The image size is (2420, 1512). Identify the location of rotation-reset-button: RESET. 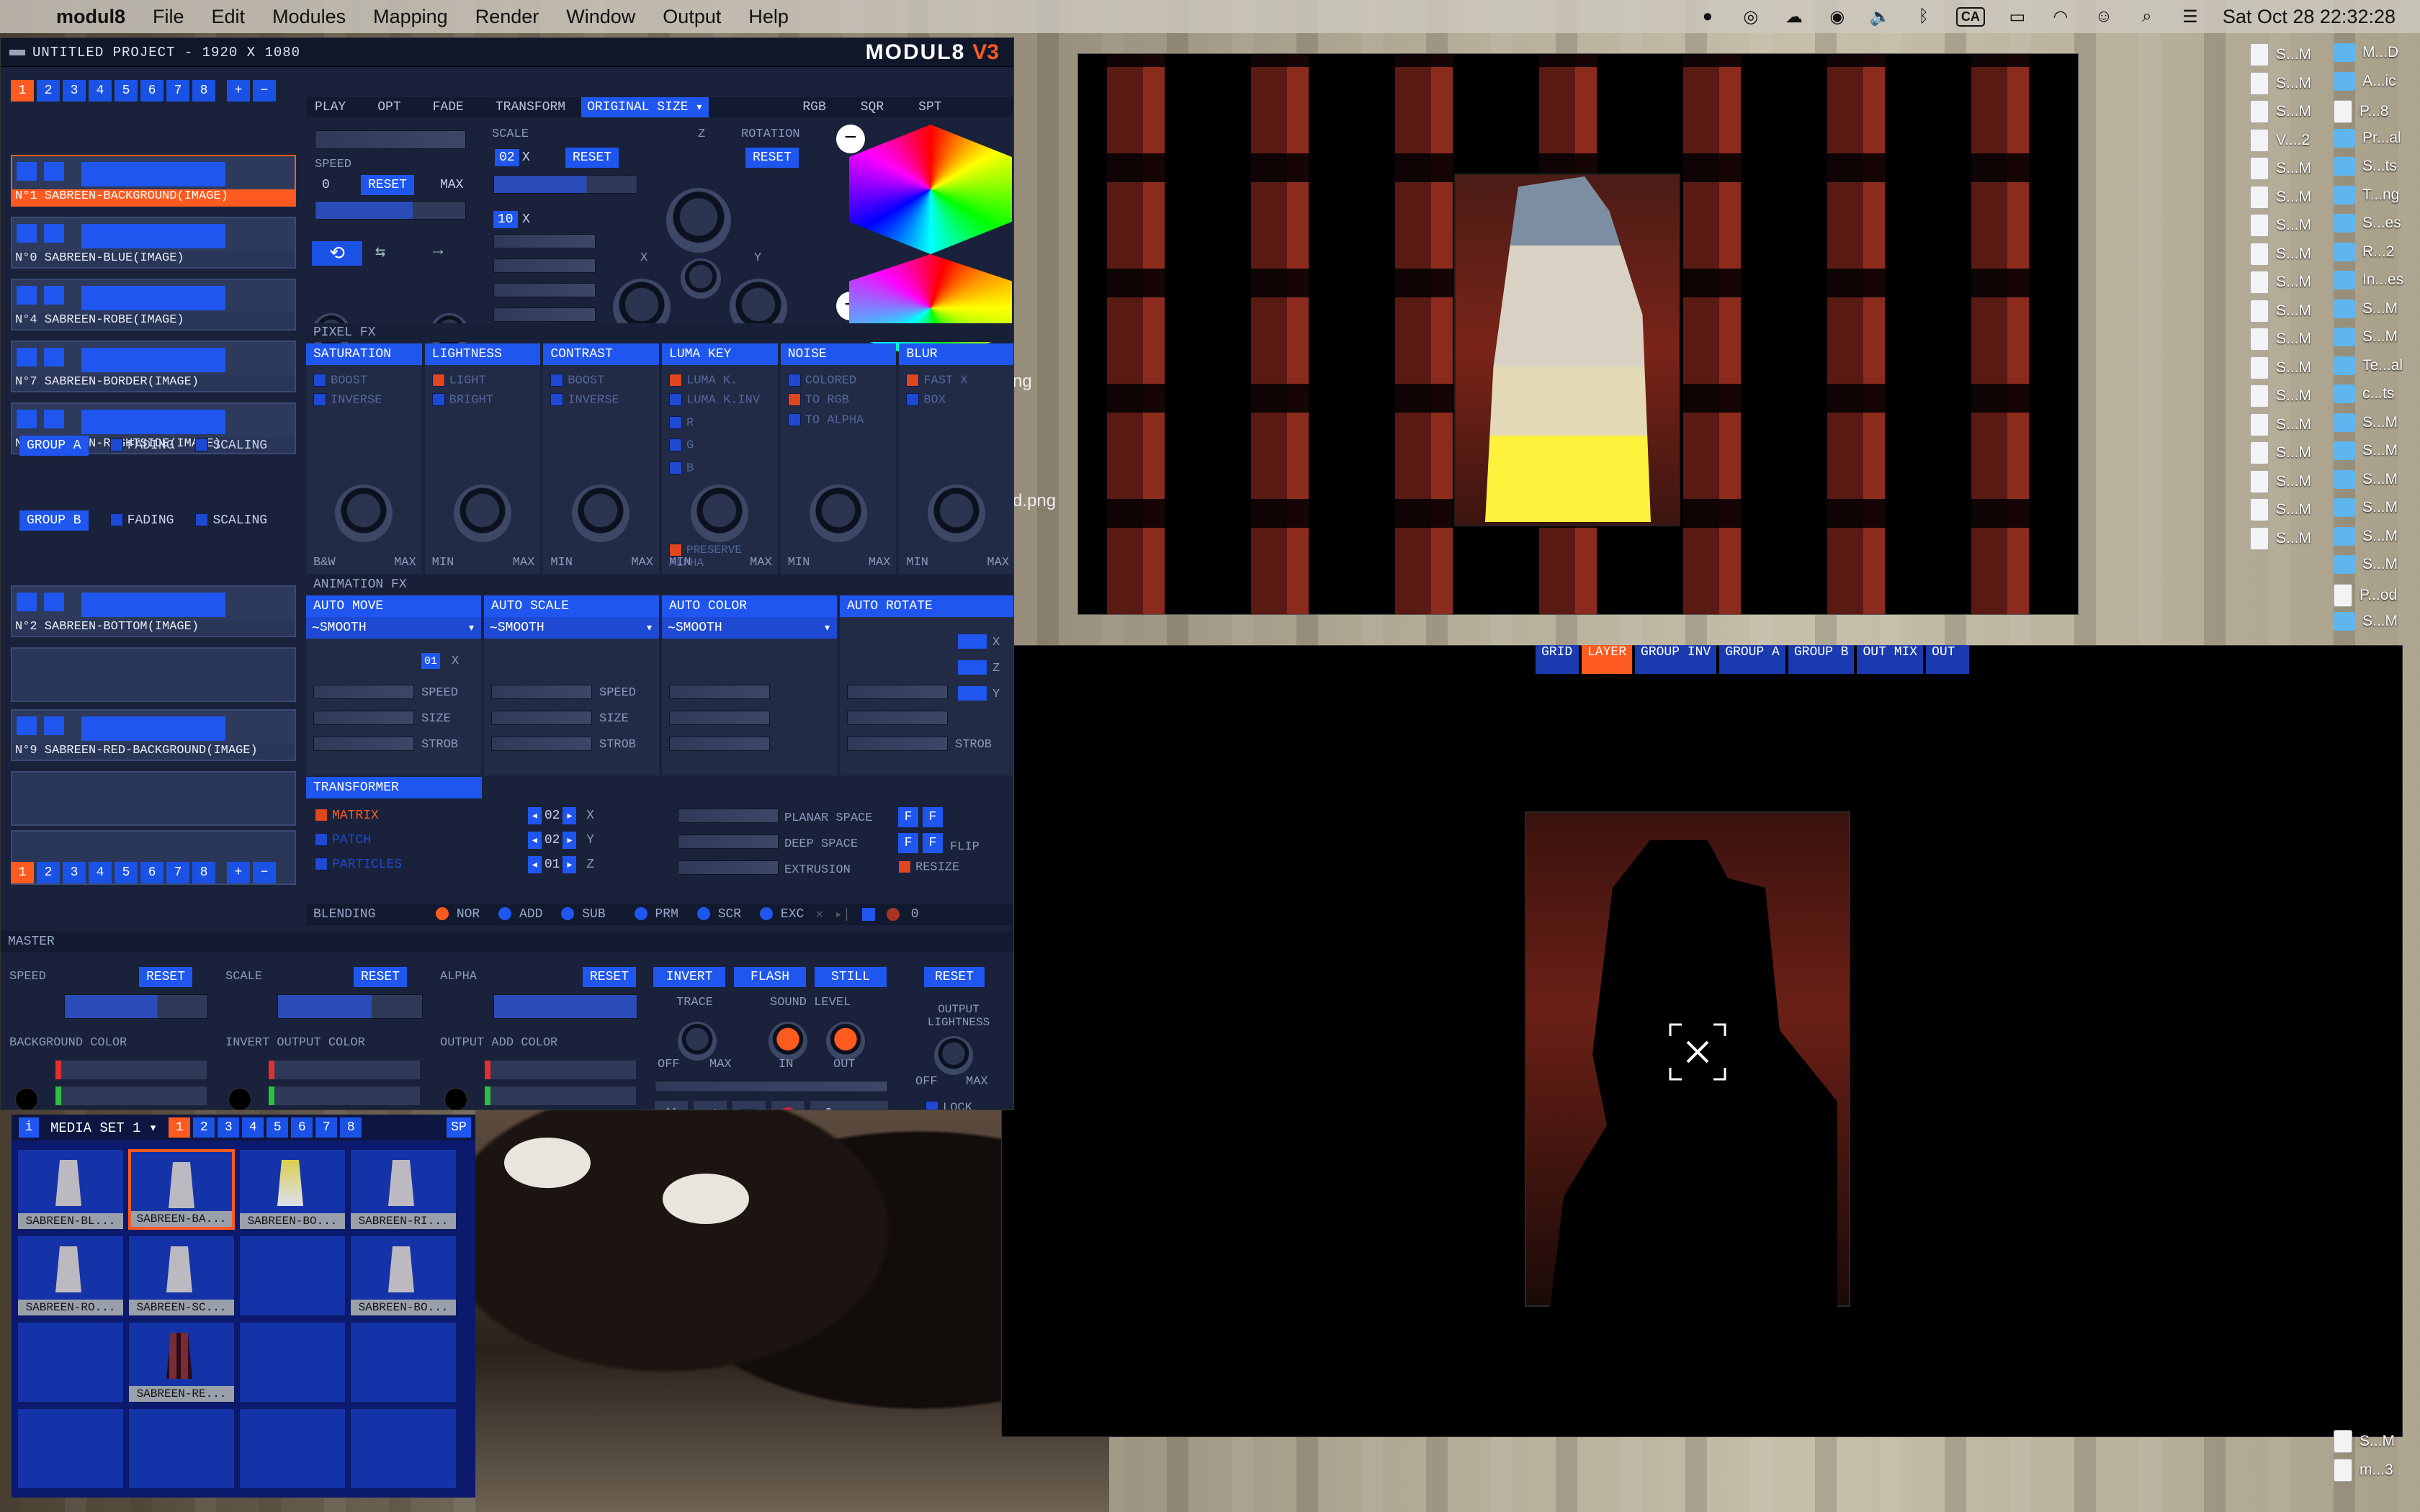
(772, 158).